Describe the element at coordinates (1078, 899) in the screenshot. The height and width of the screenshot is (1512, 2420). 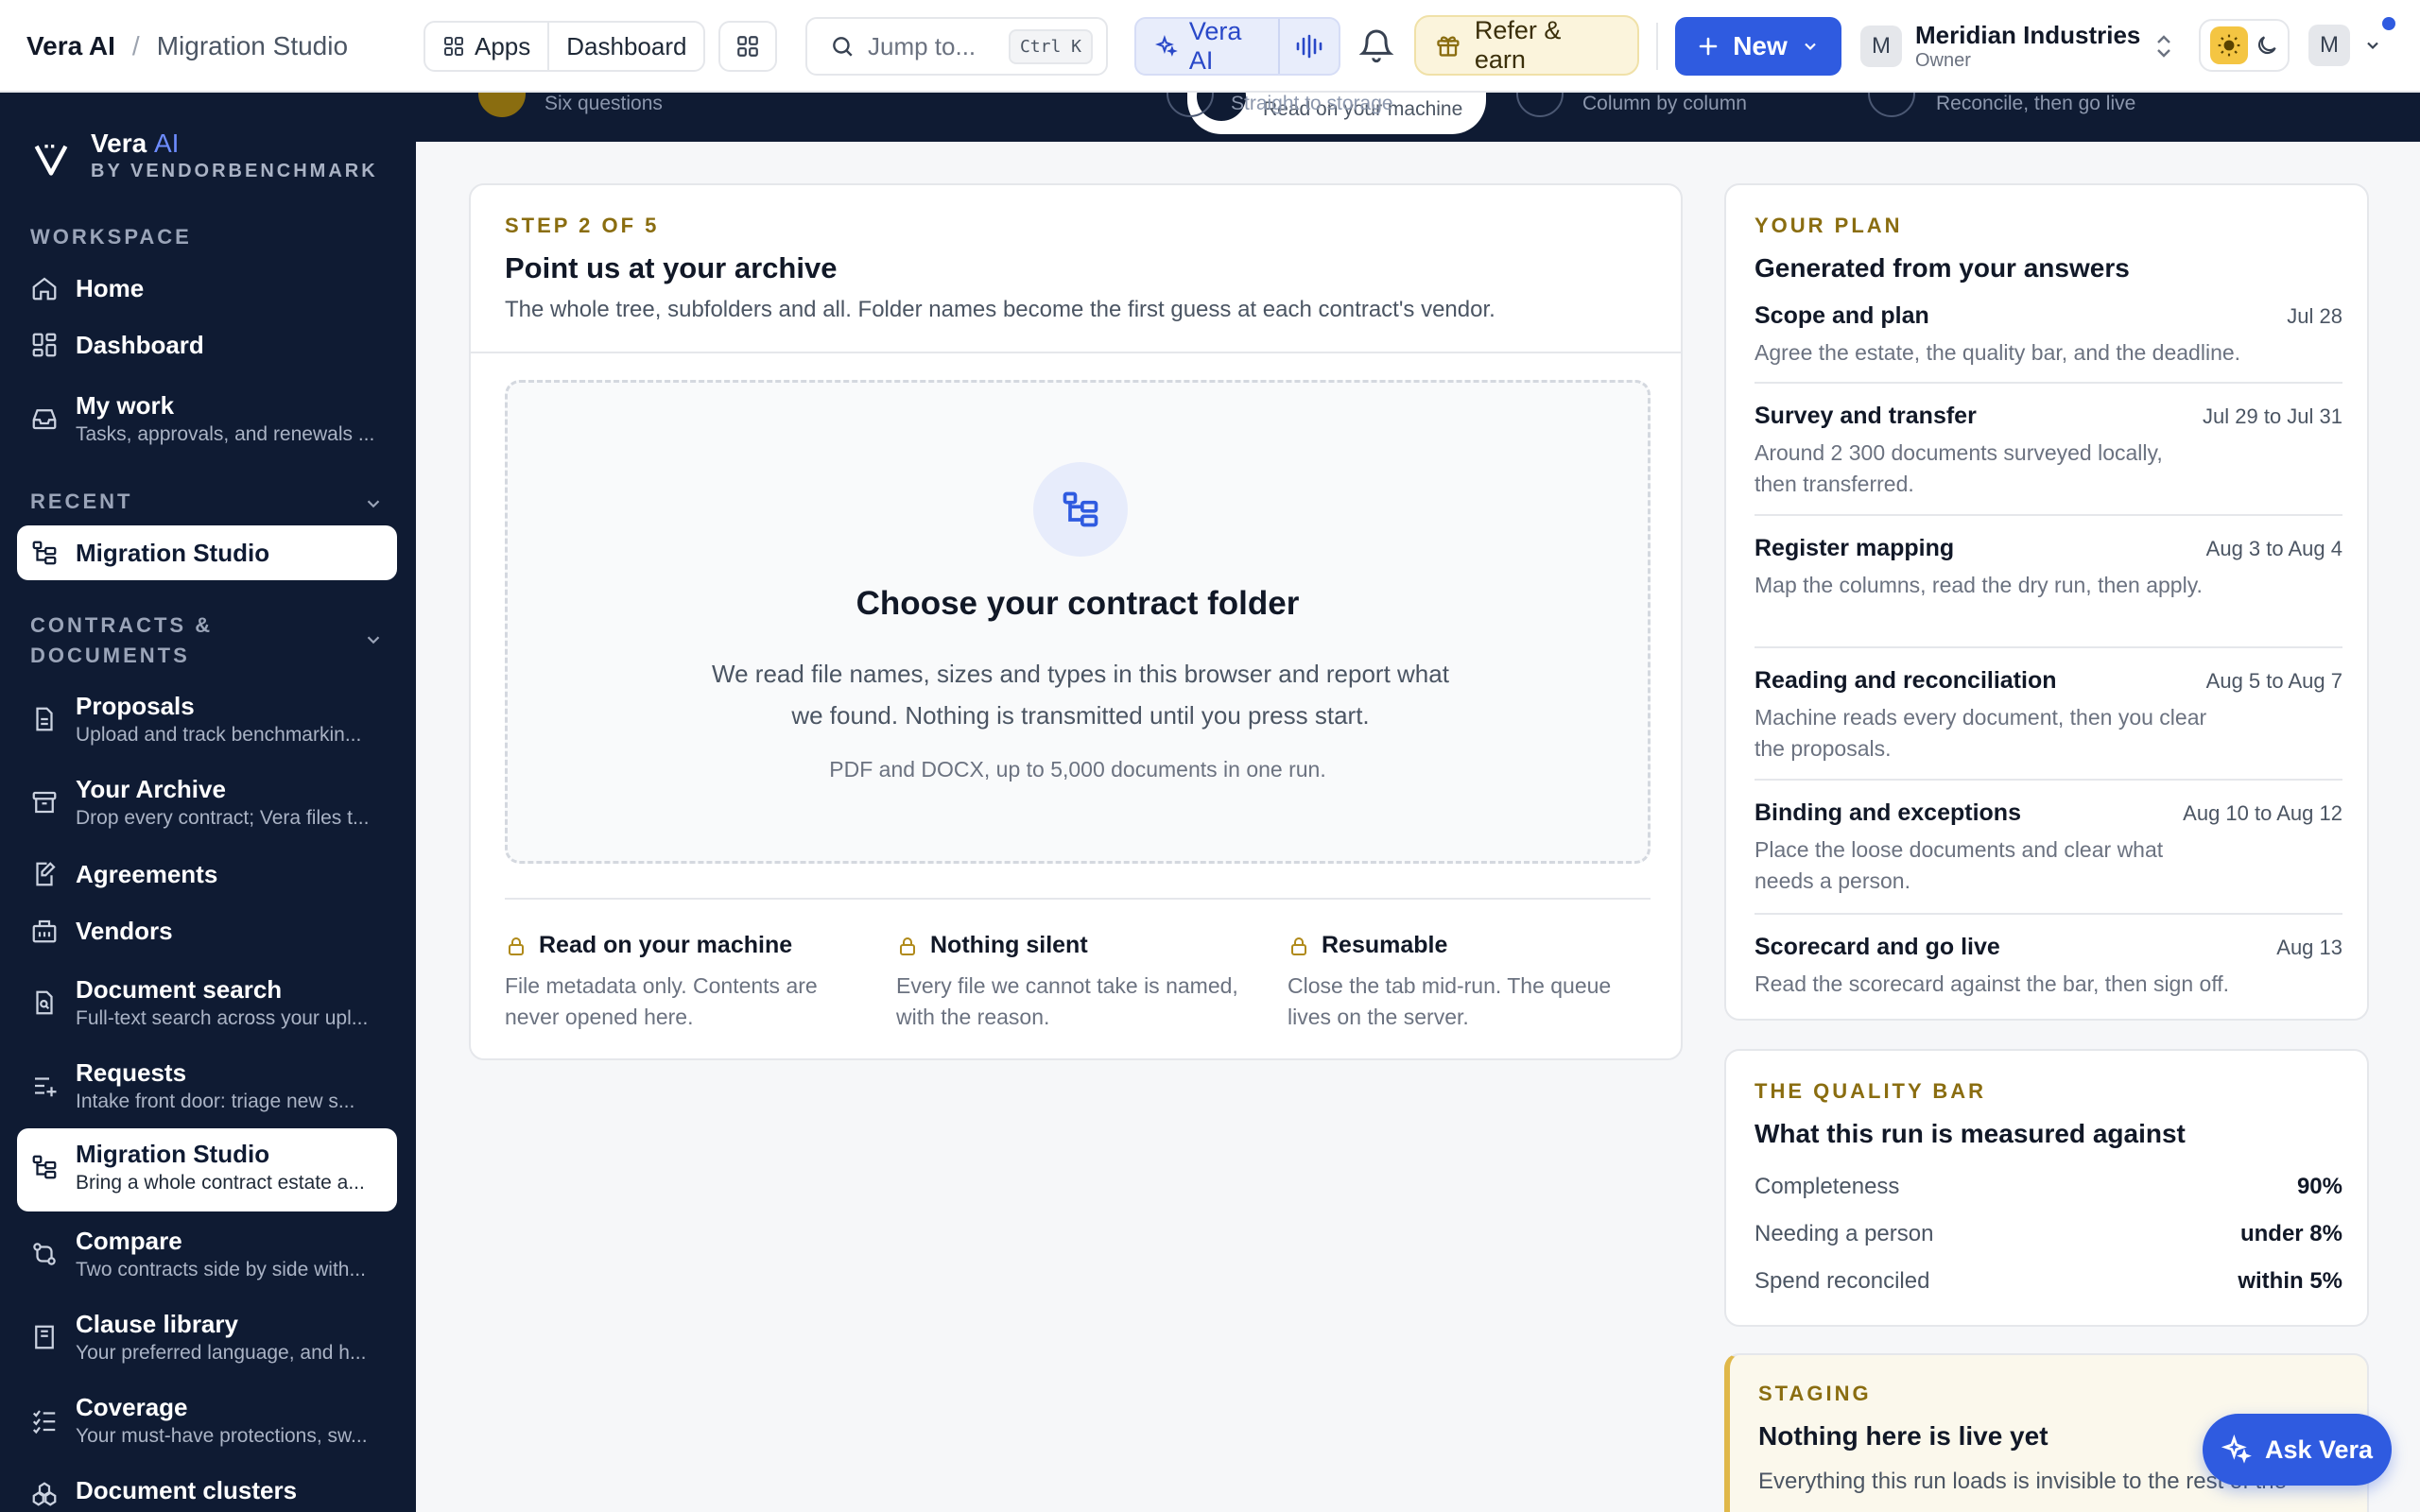
I see `features-divider` at that location.